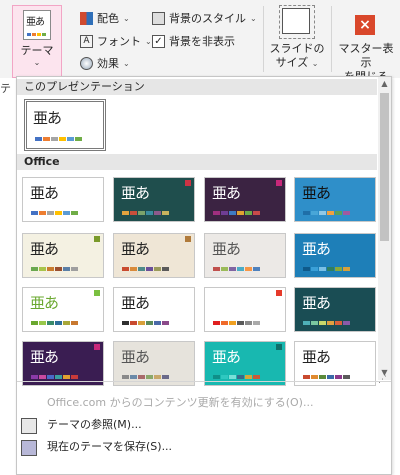  Describe the element at coordinates (86, 41) in the screenshot. I see `font-icon: A` at that location.